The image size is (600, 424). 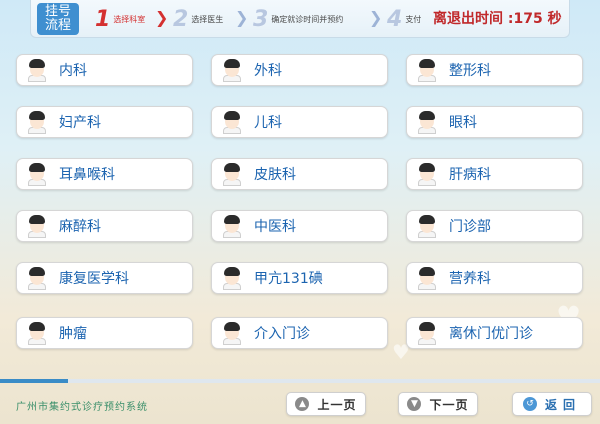 I want to click on department-label: 儿科, so click(x=268, y=123).